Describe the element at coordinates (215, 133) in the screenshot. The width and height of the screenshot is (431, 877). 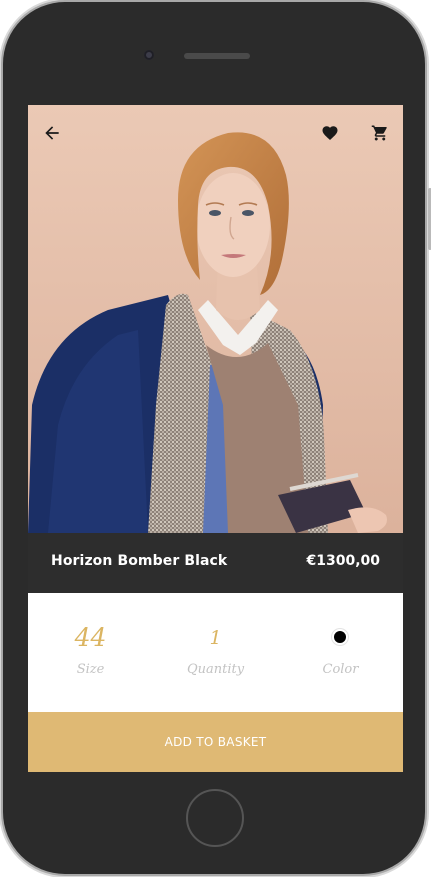
I see `top-app-bar` at that location.